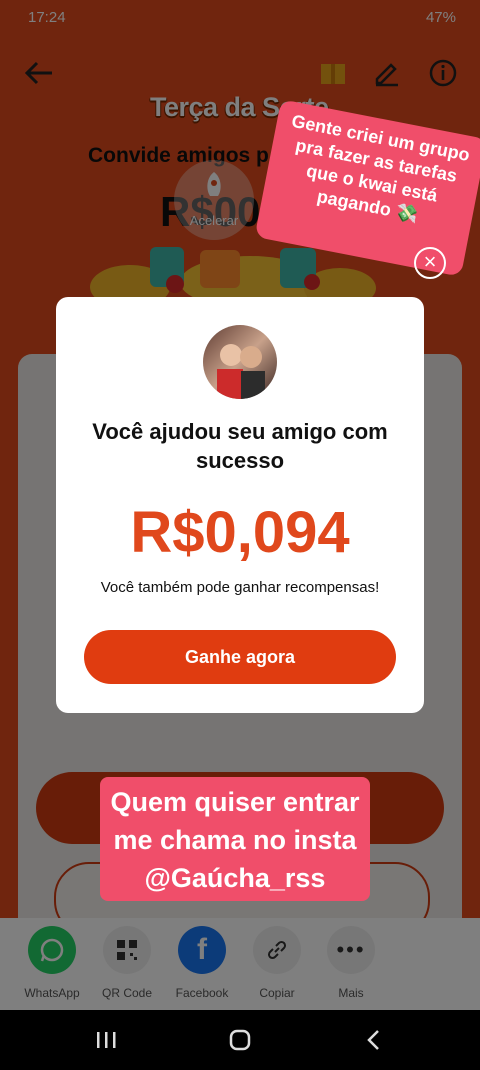 This screenshot has height=1070, width=480. Describe the element at coordinates (240, 362) in the screenshot. I see `avatar` at that location.